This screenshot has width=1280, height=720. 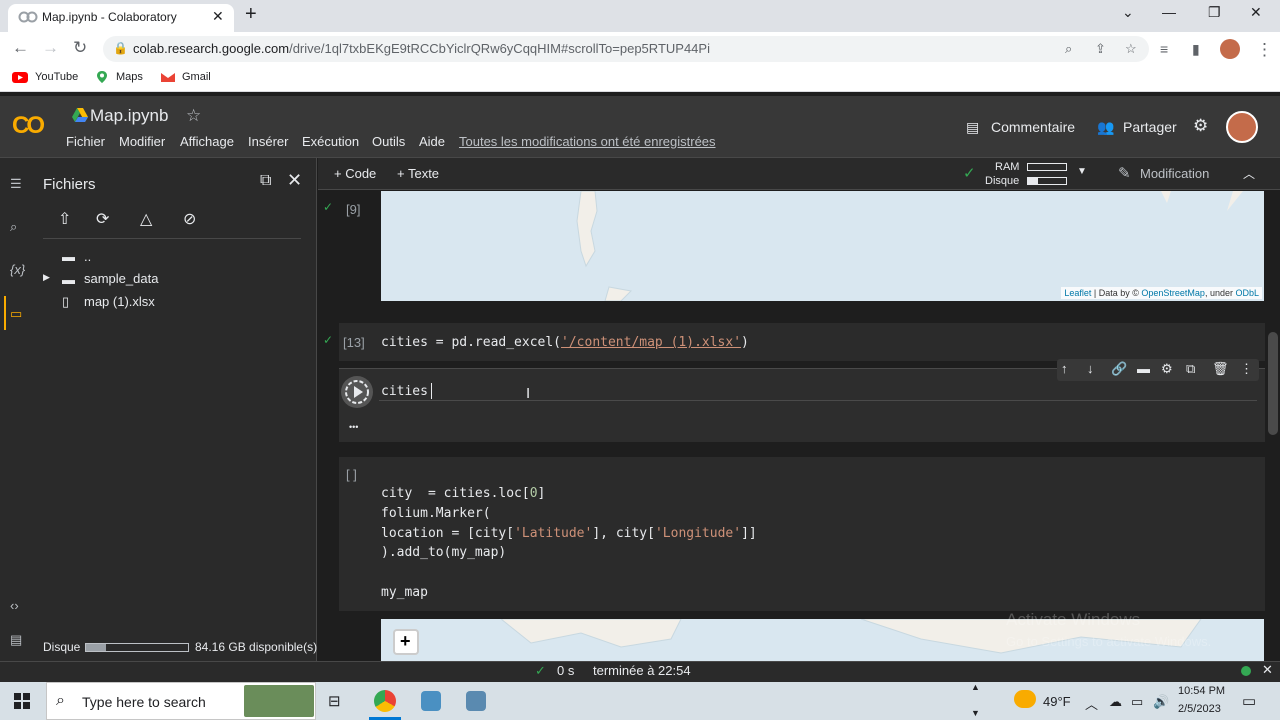 I want to click on reload-icon: ↻, so click(x=80, y=48).